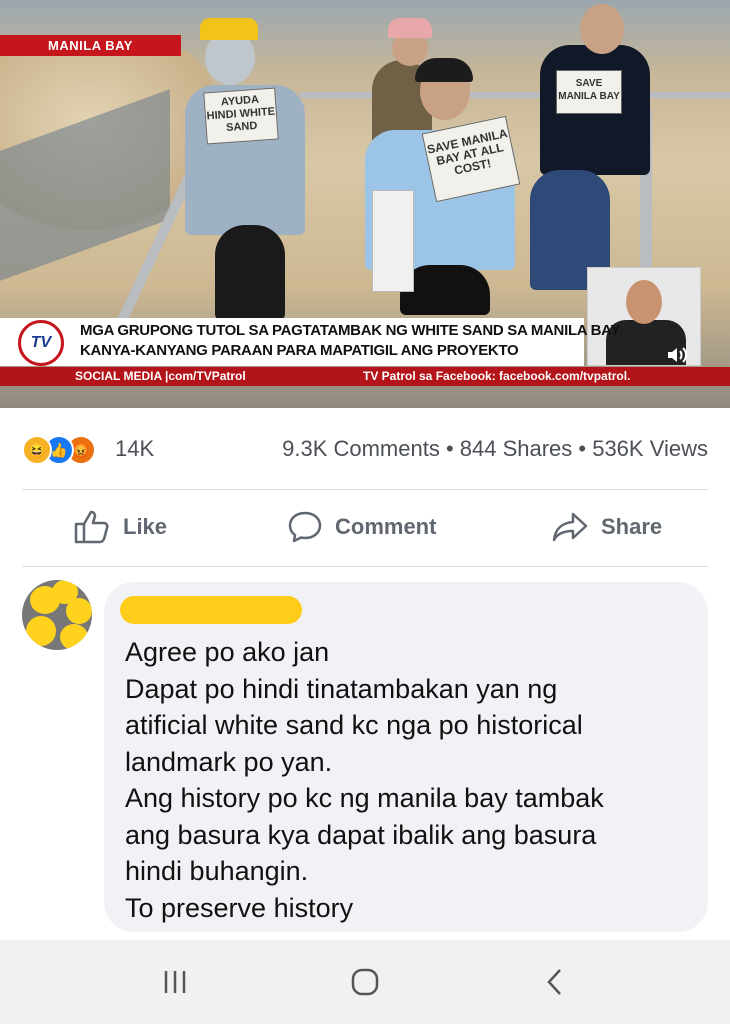  What do you see at coordinates (175, 982) in the screenshot?
I see `recent-apps-icon` at bounding box center [175, 982].